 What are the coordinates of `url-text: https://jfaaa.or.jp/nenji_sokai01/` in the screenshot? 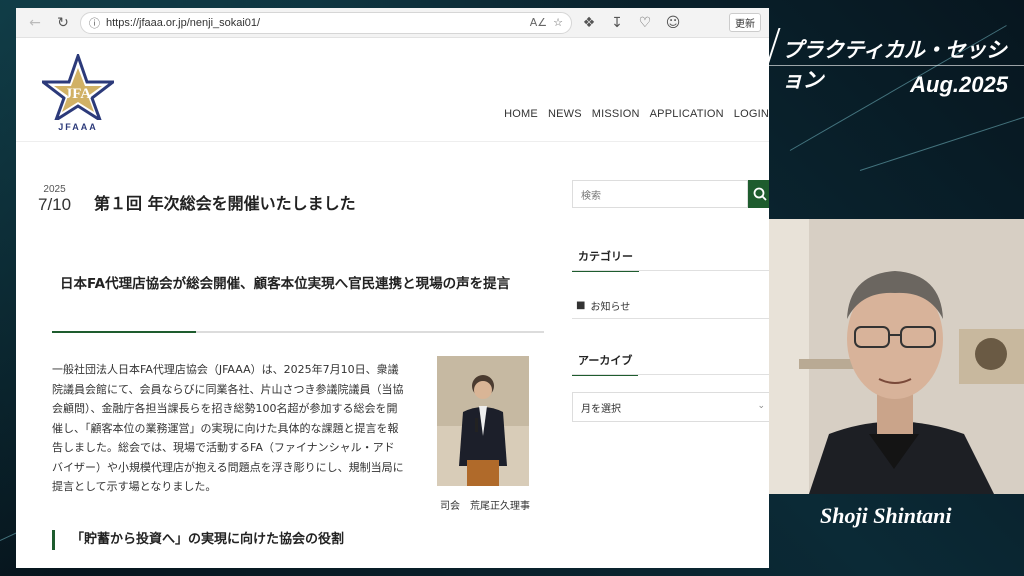 It's located at (183, 22).